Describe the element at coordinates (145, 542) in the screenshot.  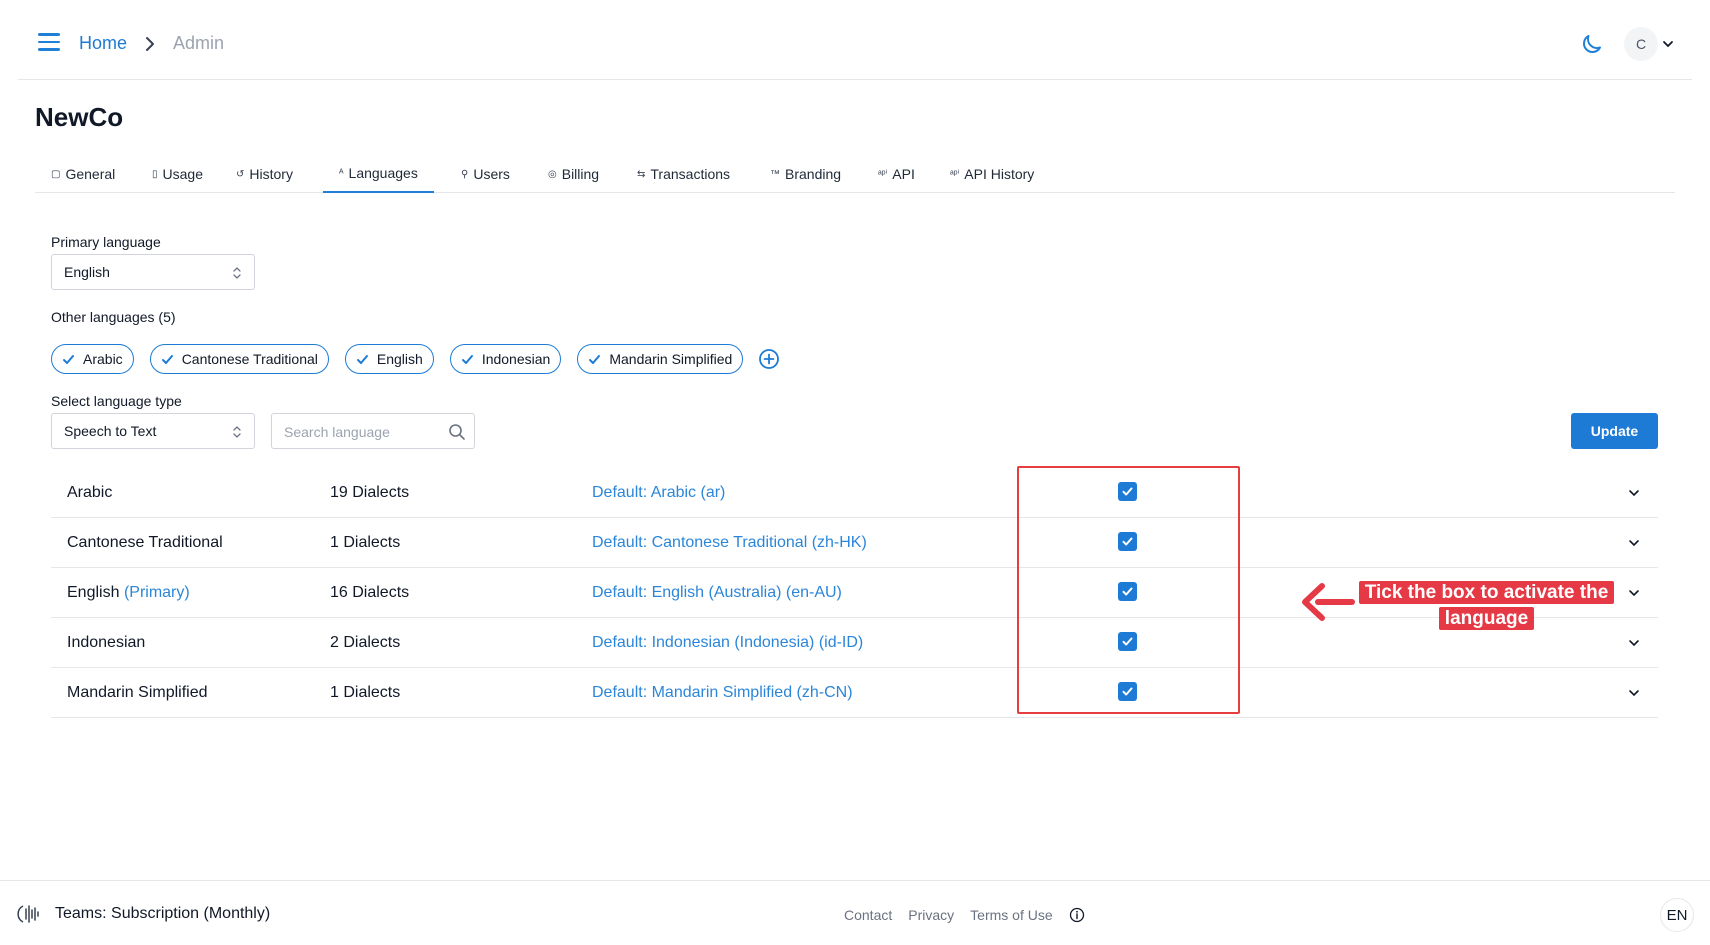
I see `language-name: Cantonese Traditional` at that location.